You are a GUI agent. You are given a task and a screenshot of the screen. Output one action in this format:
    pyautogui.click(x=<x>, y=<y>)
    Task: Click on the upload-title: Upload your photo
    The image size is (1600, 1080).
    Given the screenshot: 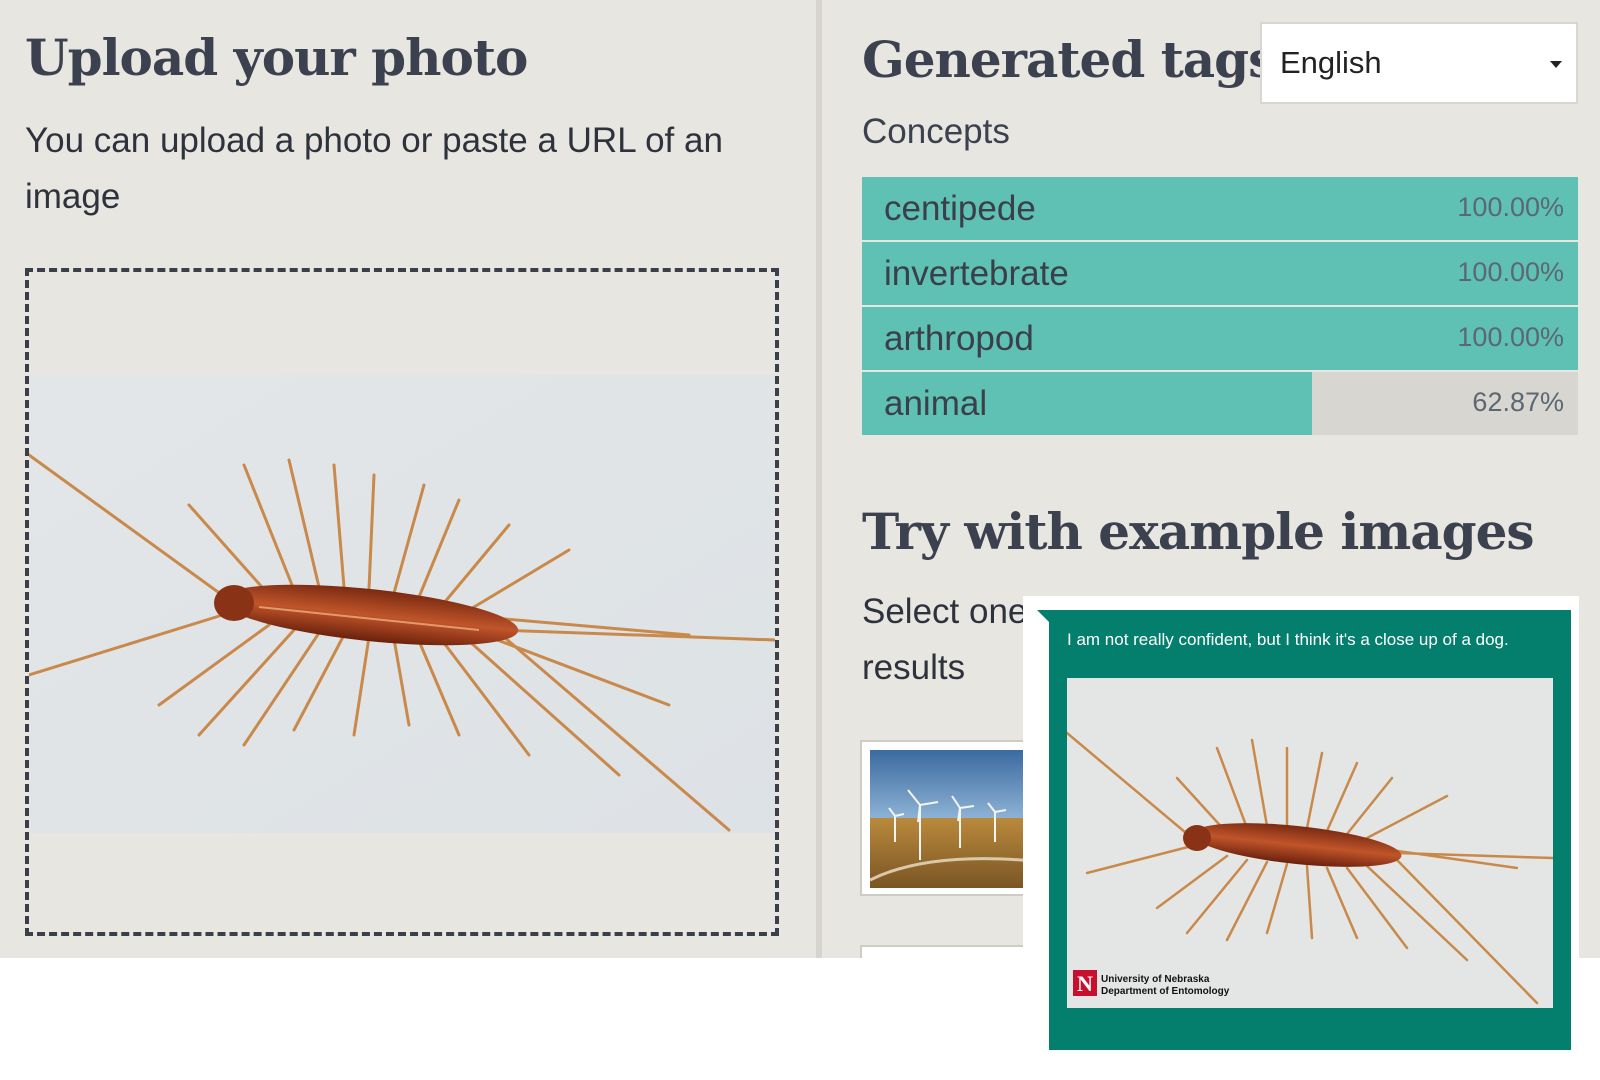 What is the action you would take?
    pyautogui.click(x=276, y=57)
    